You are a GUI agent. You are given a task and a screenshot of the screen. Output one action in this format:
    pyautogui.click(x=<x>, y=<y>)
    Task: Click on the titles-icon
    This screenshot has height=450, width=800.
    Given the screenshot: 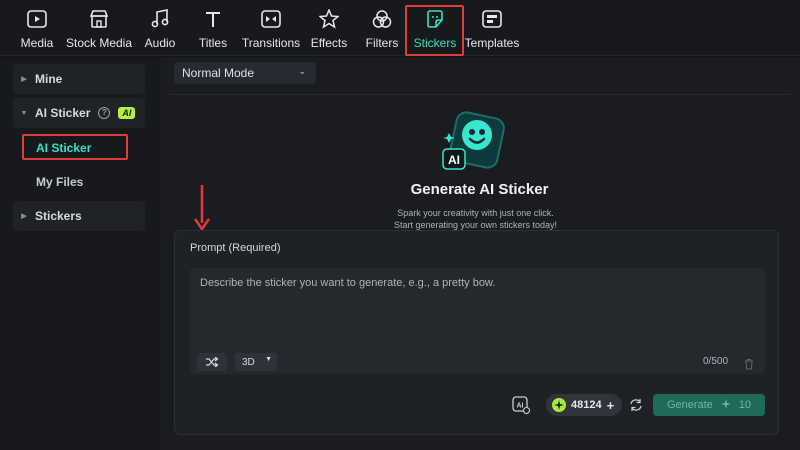 What is the action you would take?
    pyautogui.click(x=213, y=19)
    